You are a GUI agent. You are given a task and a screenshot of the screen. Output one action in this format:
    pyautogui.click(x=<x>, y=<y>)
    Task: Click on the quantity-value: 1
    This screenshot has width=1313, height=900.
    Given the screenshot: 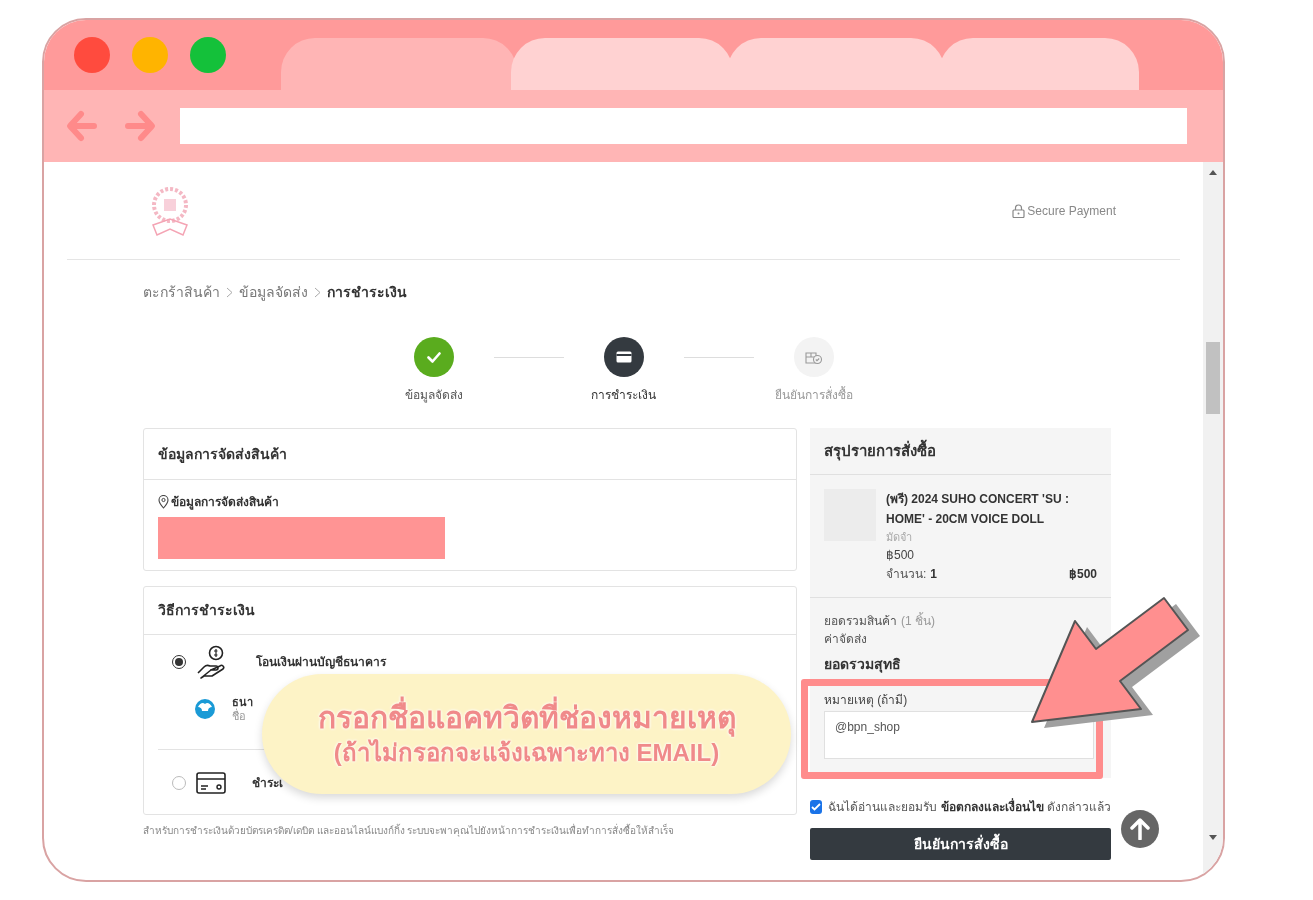 What is the action you would take?
    pyautogui.click(x=934, y=574)
    